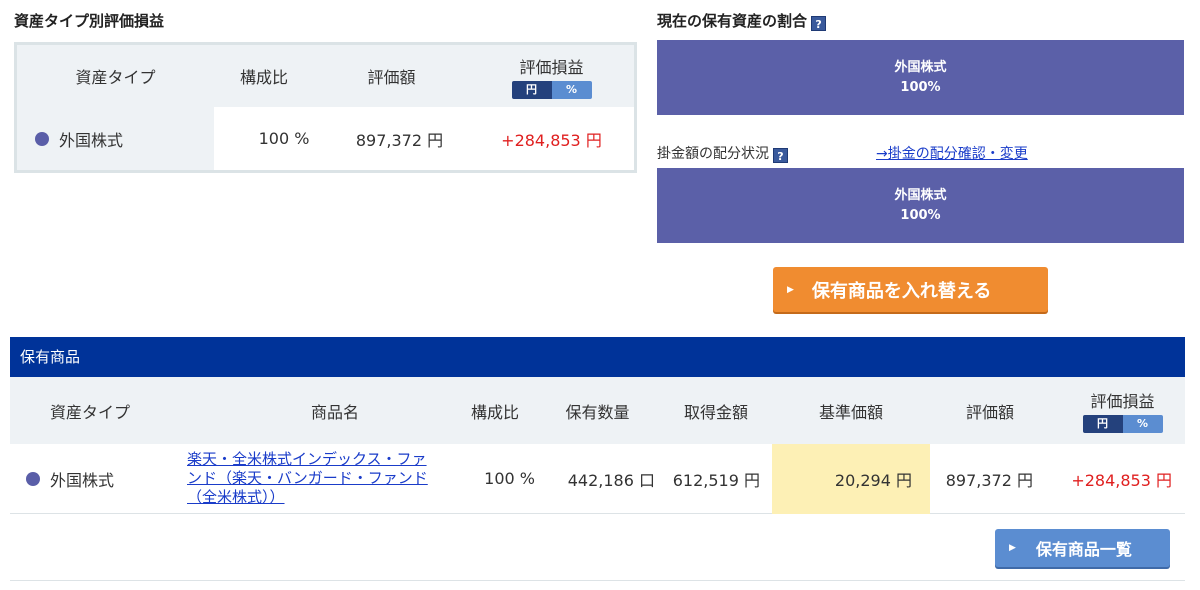 The image size is (1200, 590). Describe the element at coordinates (571, 89) in the screenshot. I see `toggle-percent: %` at that location.